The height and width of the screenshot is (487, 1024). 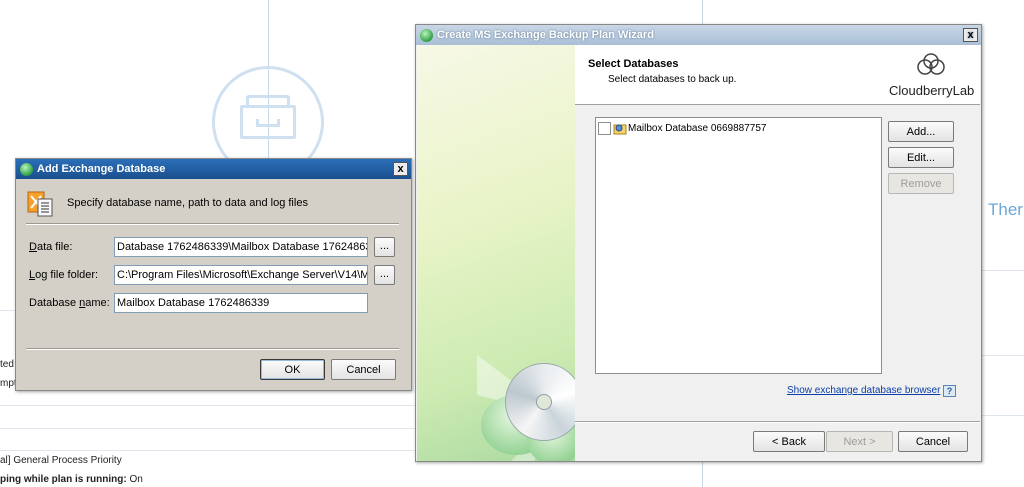 What do you see at coordinates (496, 253) in the screenshot?
I see `wizard-side-graphic` at bounding box center [496, 253].